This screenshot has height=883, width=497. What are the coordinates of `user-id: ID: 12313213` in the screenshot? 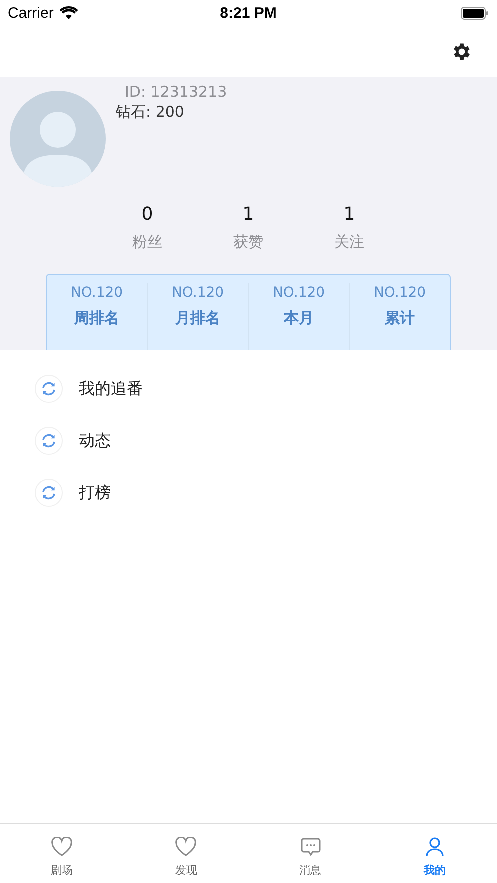 It's located at (176, 92).